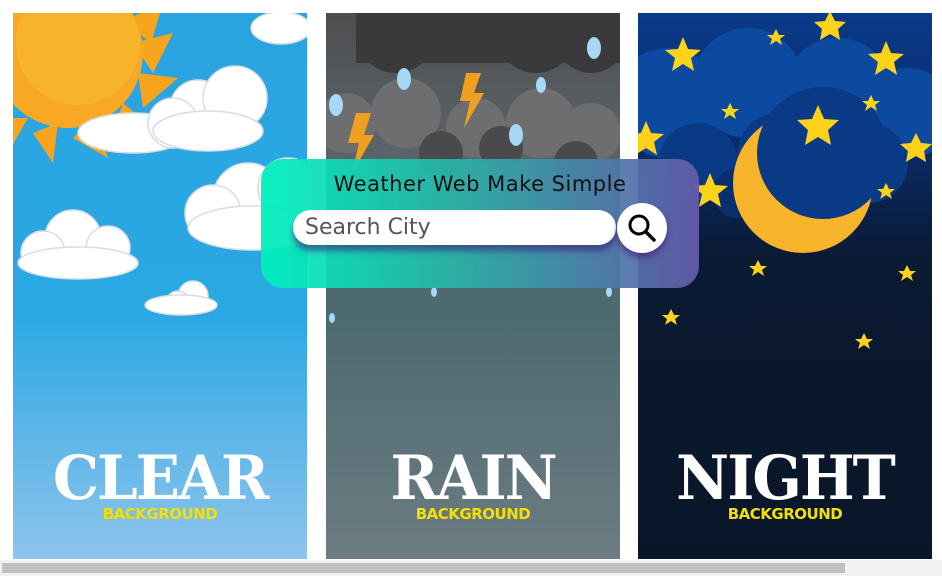 The height and width of the screenshot is (576, 942). Describe the element at coordinates (786, 478) in the screenshot. I see `night-title: NIGHT` at that location.